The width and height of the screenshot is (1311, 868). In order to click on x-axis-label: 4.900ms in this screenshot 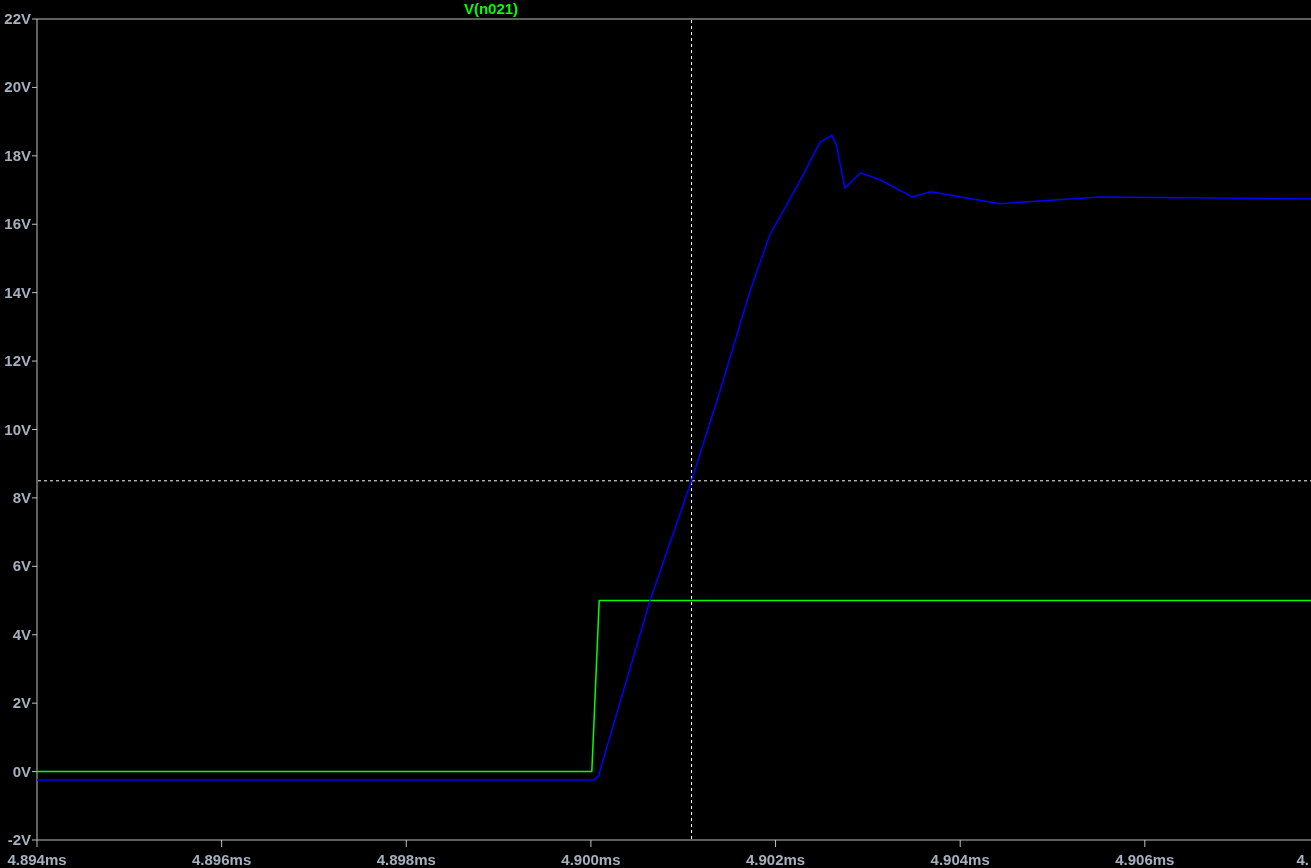, I will do `click(591, 859)`.